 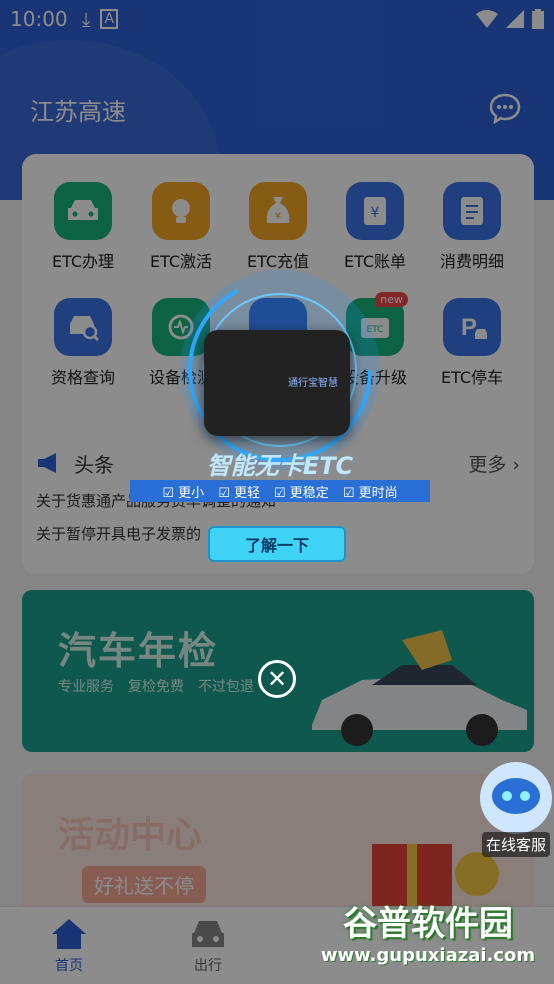 I want to click on feature-bar: ☑ 更小 ☑ 更轻 ☑ 更稳定 ☑ 更时尚, so click(x=280, y=491).